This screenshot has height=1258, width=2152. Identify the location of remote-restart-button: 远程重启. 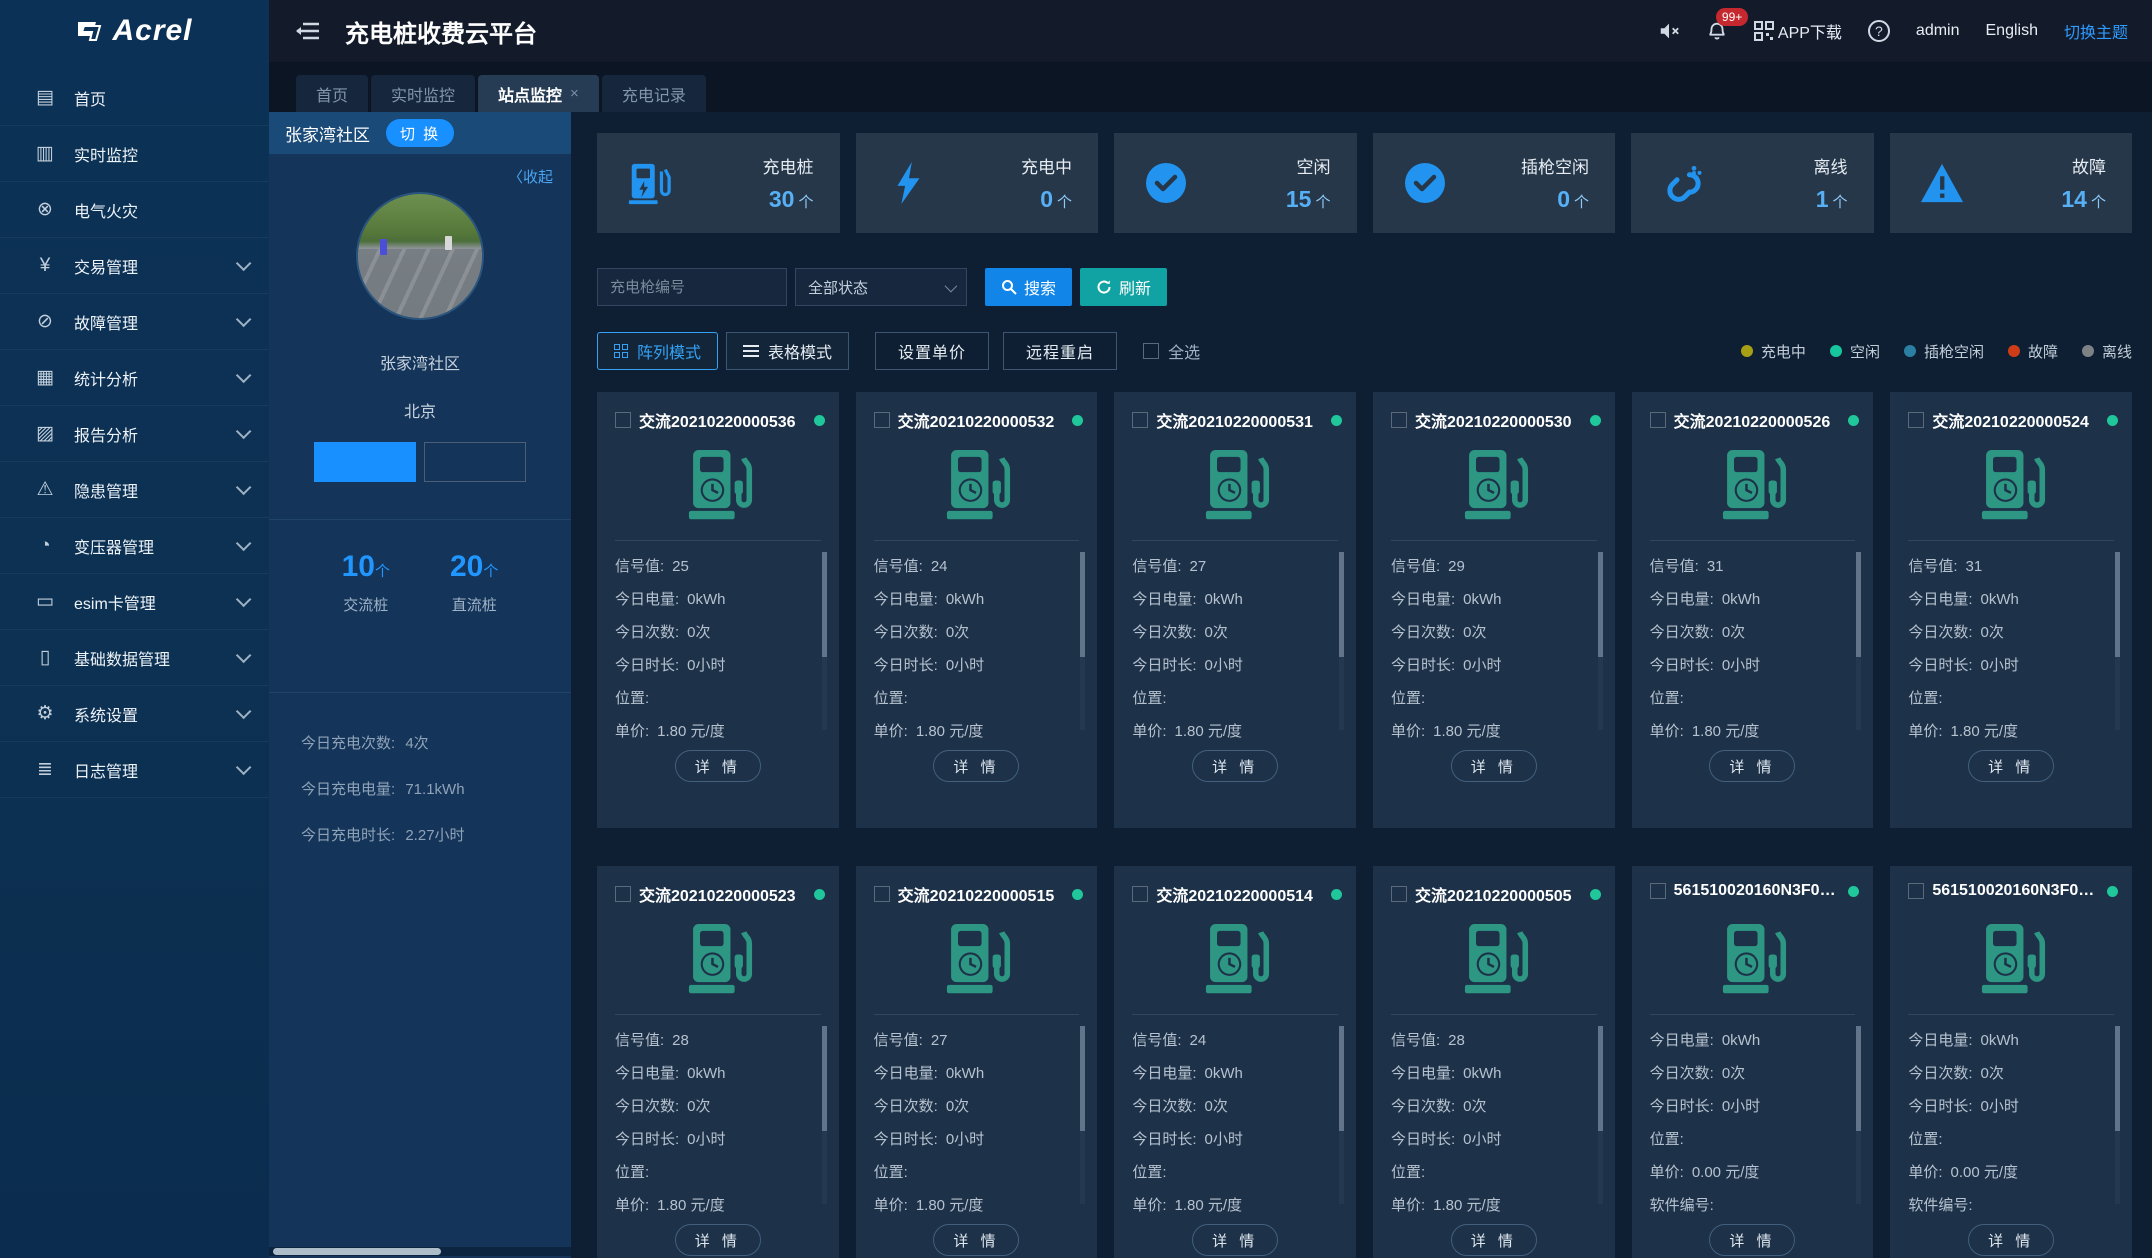
(1060, 351).